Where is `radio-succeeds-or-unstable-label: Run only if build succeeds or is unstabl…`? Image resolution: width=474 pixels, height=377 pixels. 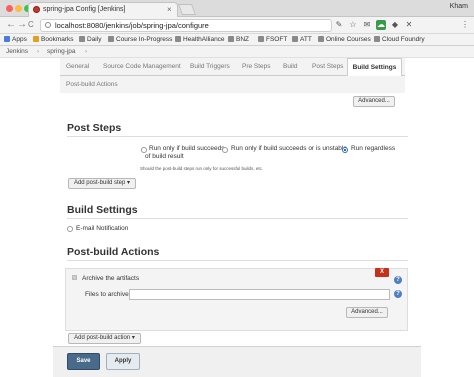
radio-succeeds-or-unstable-label: Run only if build succeeds or is unstabl… is located at coordinates (289, 148).